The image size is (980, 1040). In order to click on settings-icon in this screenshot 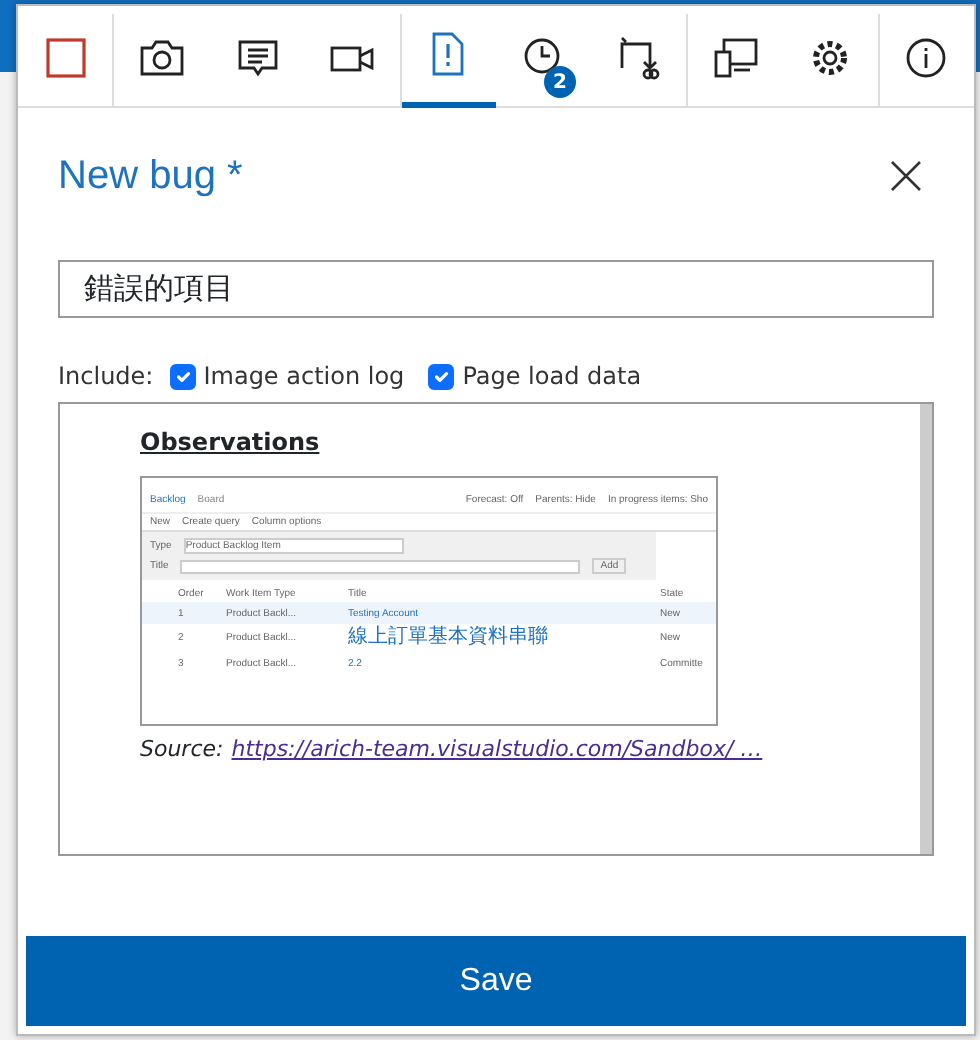, I will do `click(829, 57)`.